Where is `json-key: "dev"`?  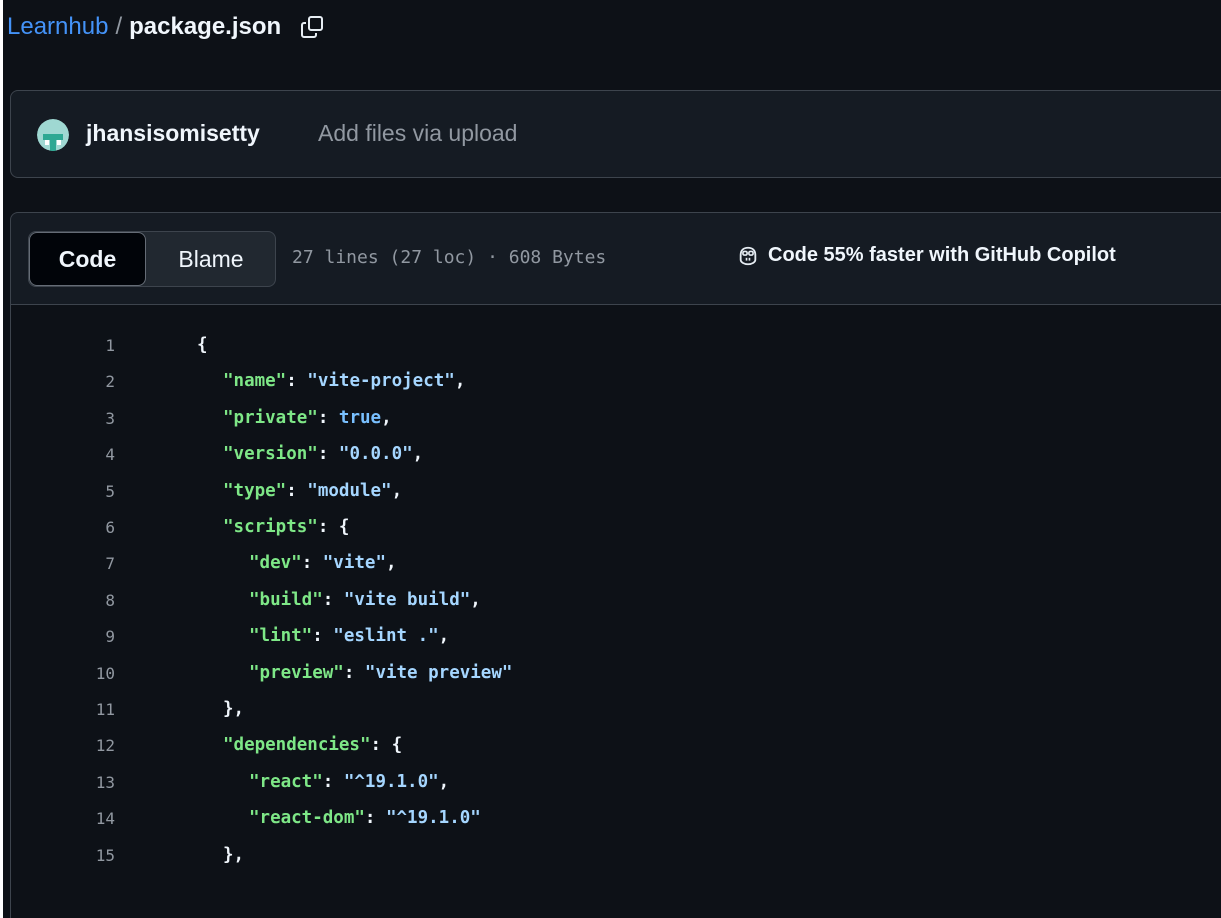 json-key: "dev" is located at coordinates (275, 563).